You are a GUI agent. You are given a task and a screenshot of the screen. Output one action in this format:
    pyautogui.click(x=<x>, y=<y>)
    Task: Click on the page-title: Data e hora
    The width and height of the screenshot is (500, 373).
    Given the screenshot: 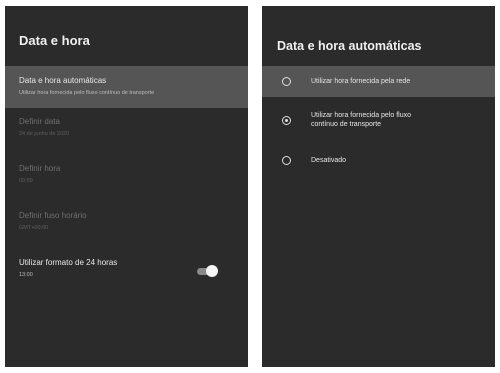 What is the action you would take?
    pyautogui.click(x=54, y=40)
    